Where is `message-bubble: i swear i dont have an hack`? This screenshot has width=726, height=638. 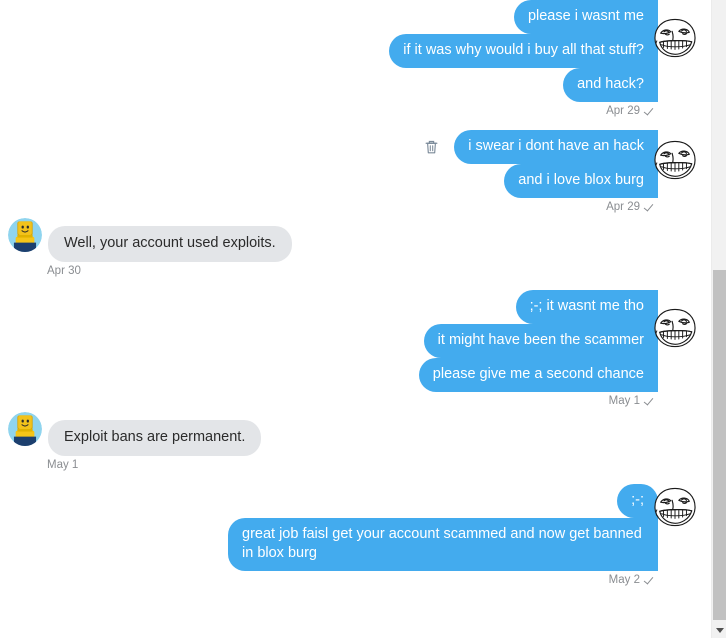 message-bubble: i swear i dont have an hack is located at coordinates (556, 147).